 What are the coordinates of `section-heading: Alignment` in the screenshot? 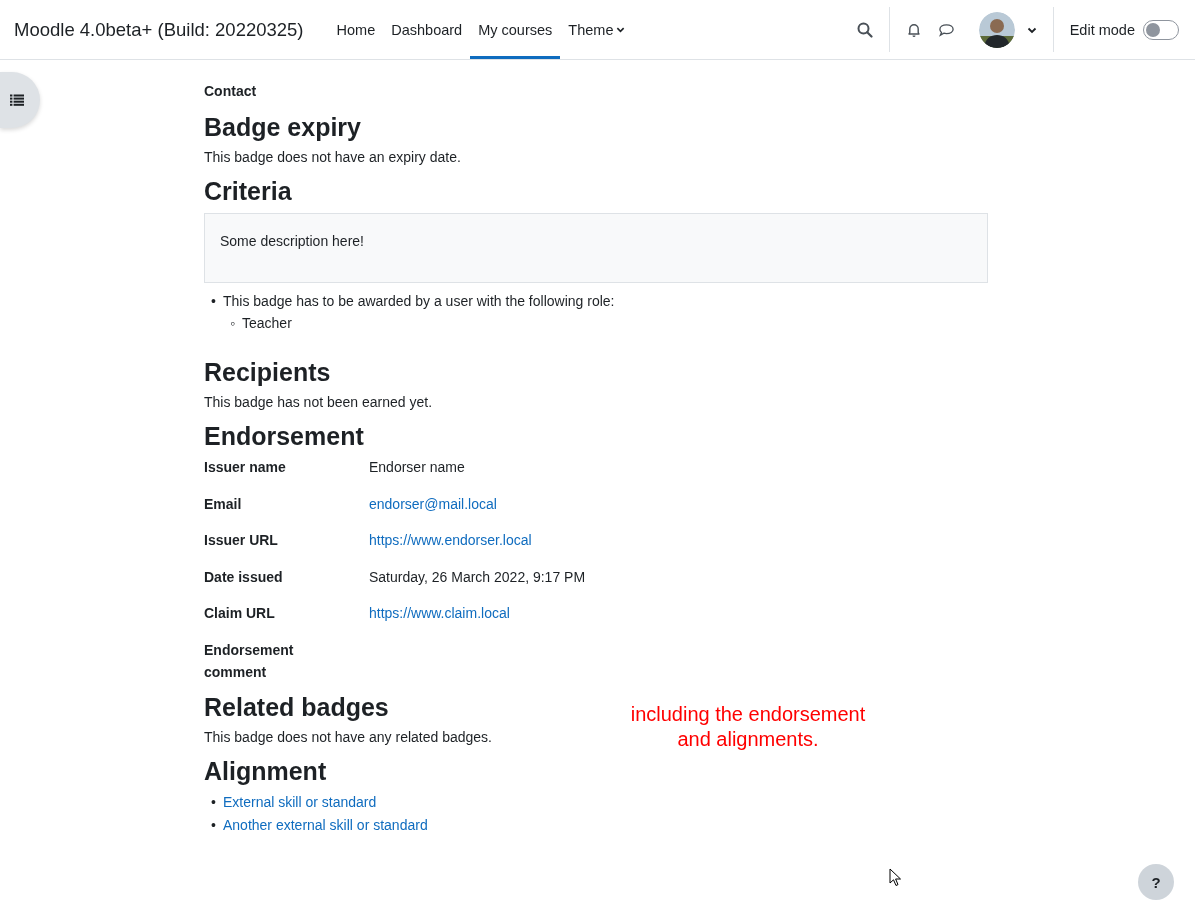 It's located at (265, 771).